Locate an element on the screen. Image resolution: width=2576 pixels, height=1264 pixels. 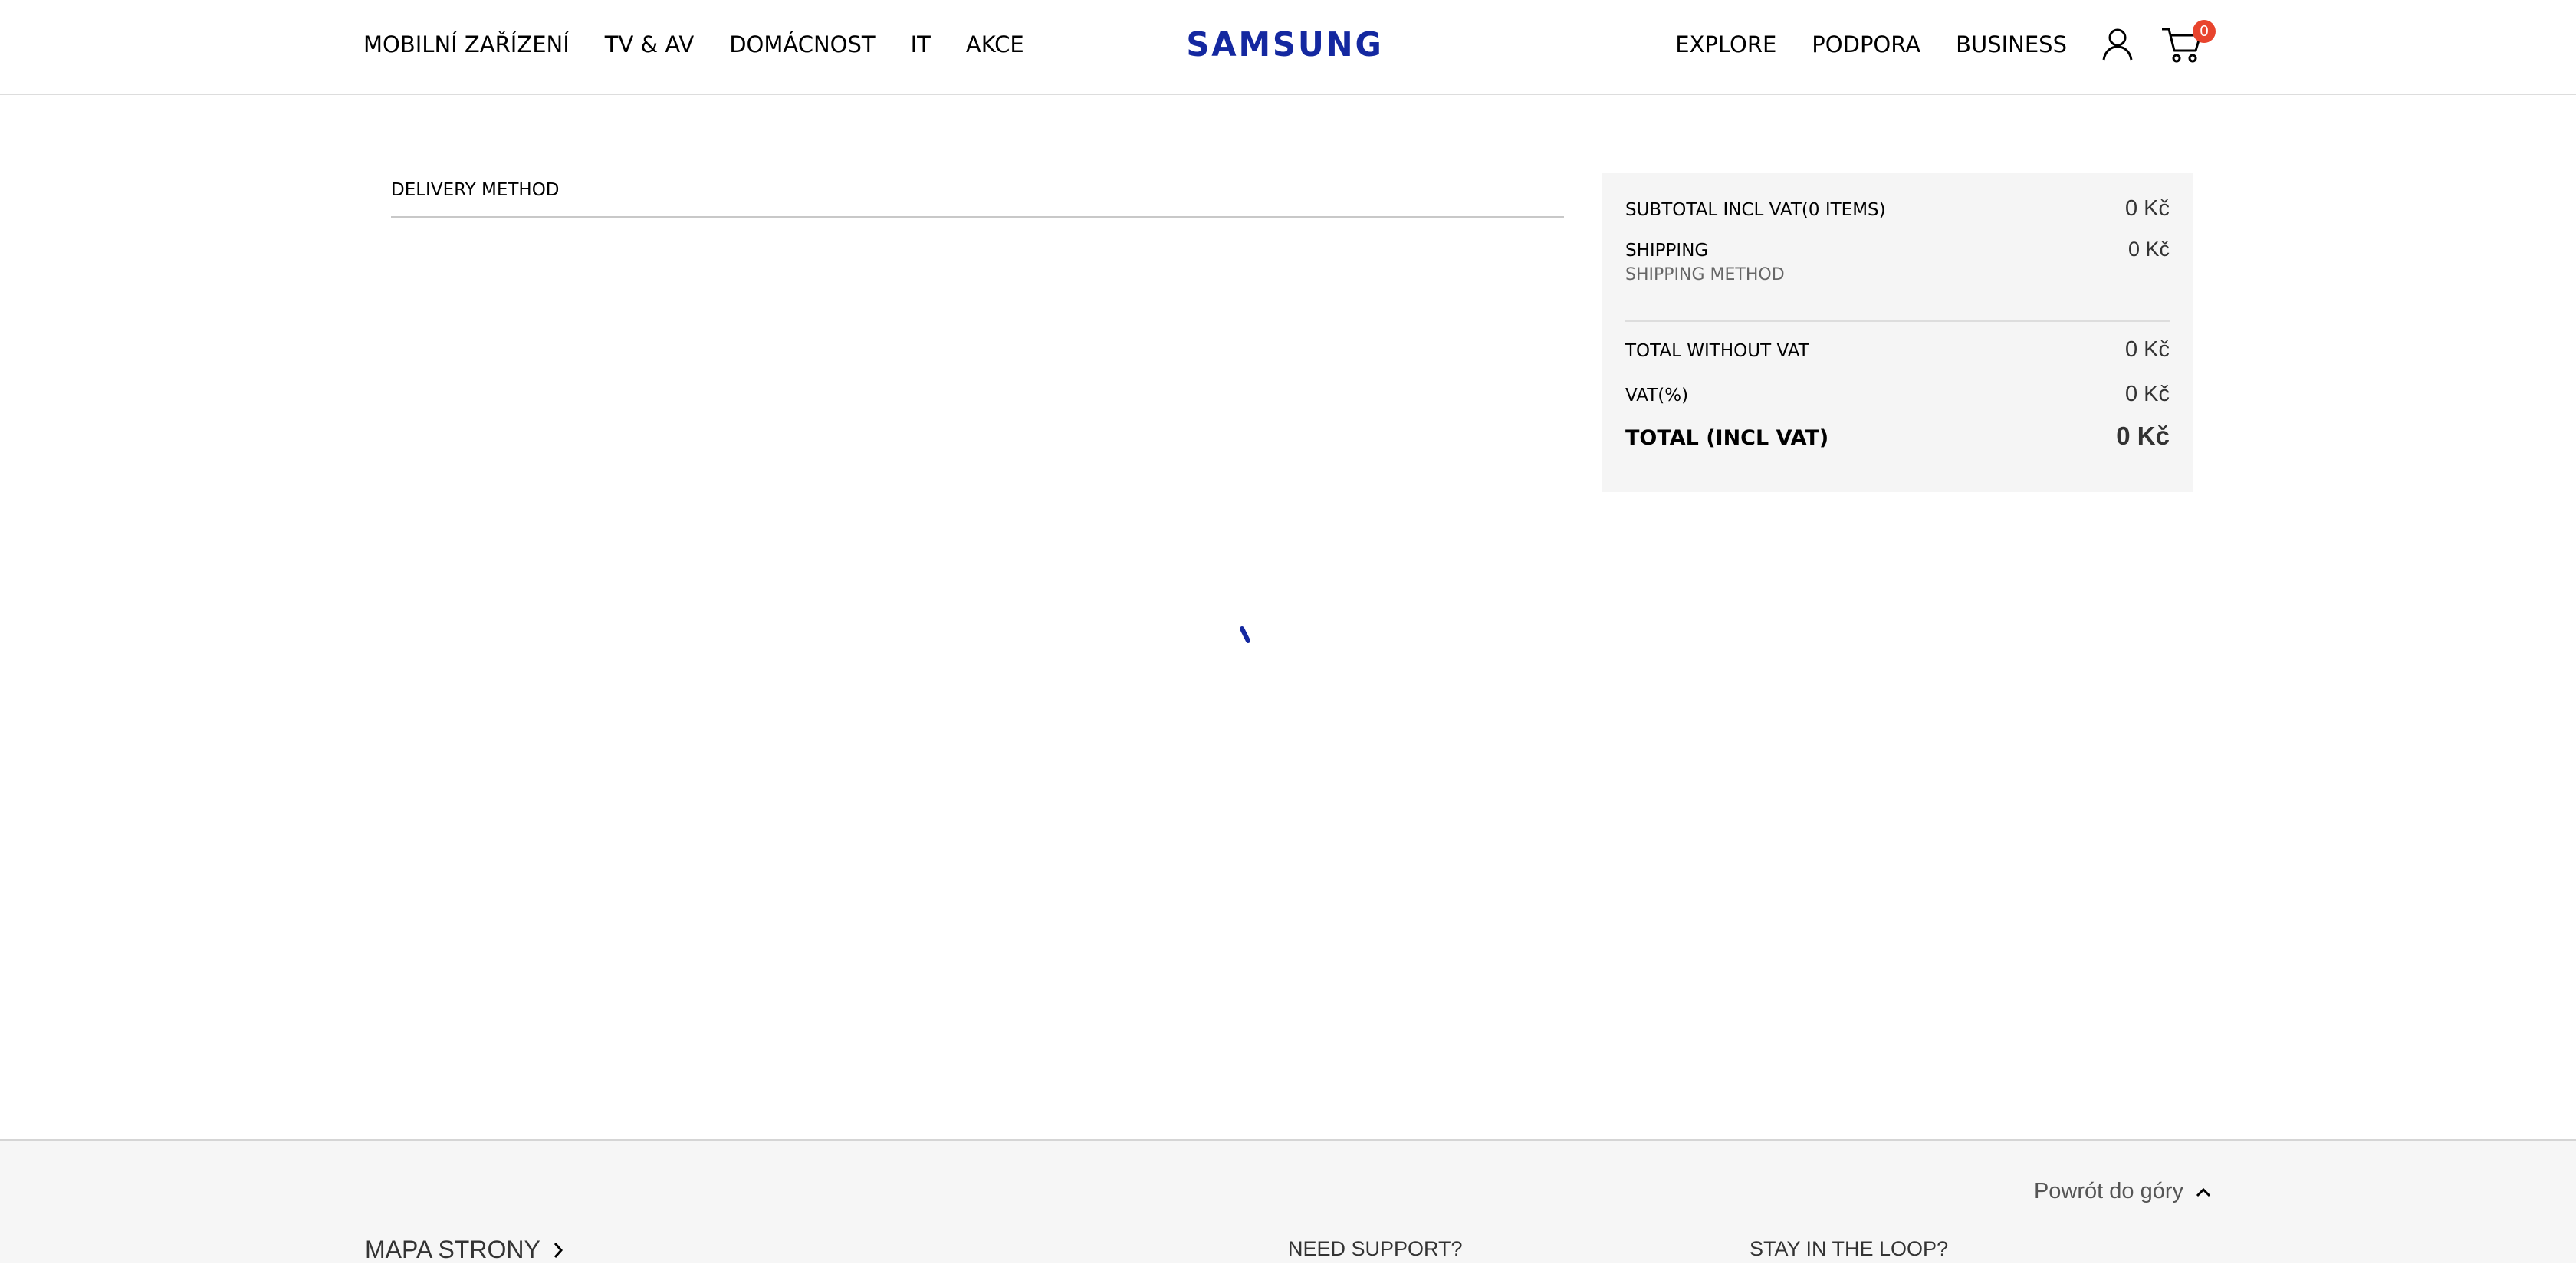
total-label: TOTAL (INCL VAT) is located at coordinates (1727, 438).